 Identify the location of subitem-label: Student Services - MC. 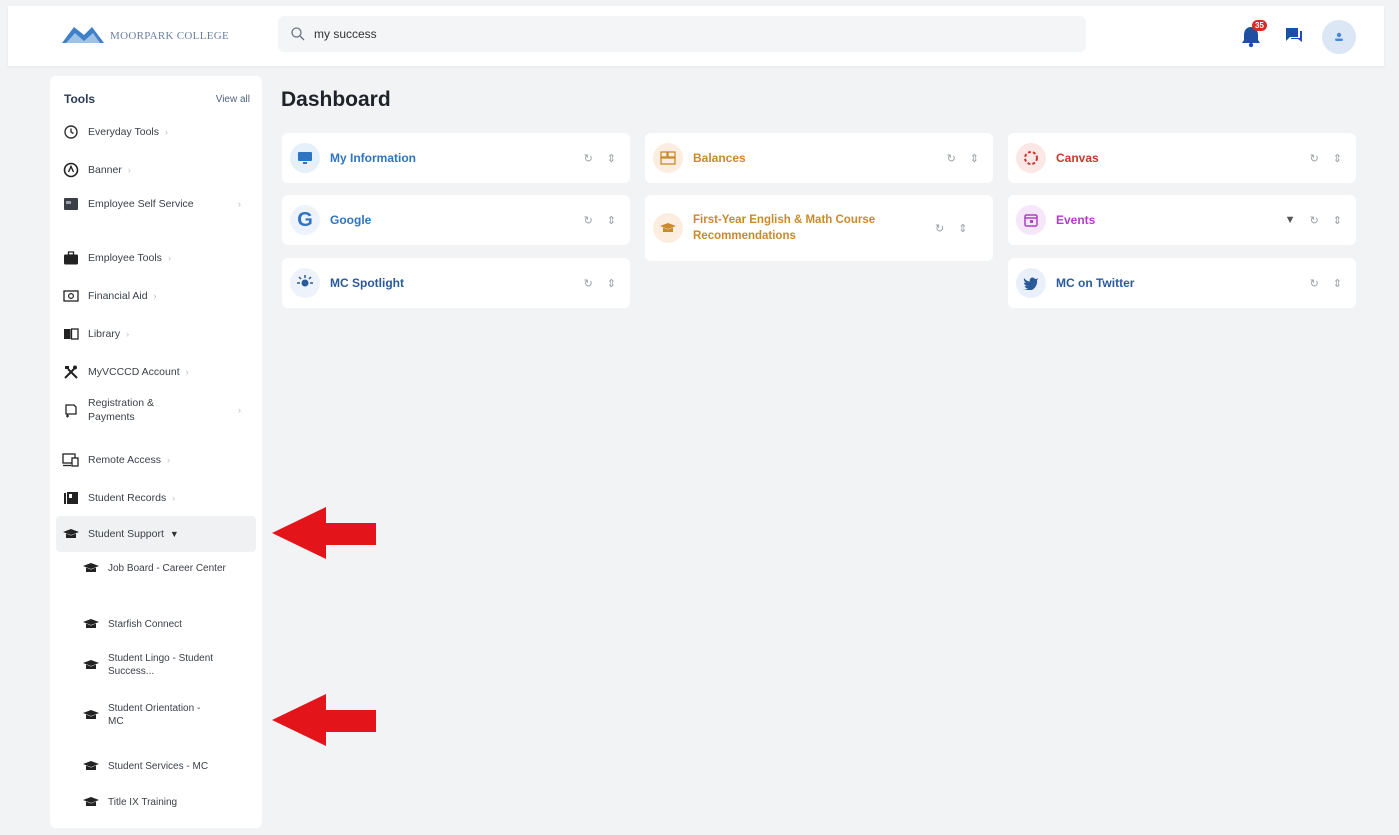
(158, 766).